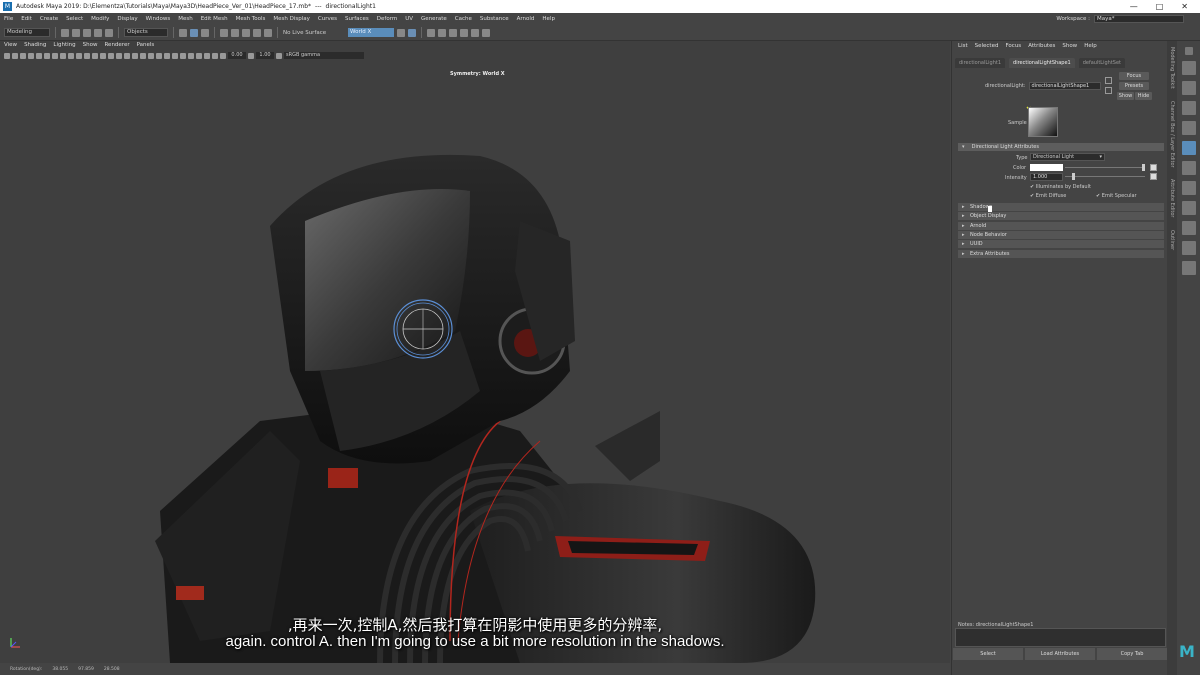  I want to click on hide-button: Hide, so click(1143, 96).